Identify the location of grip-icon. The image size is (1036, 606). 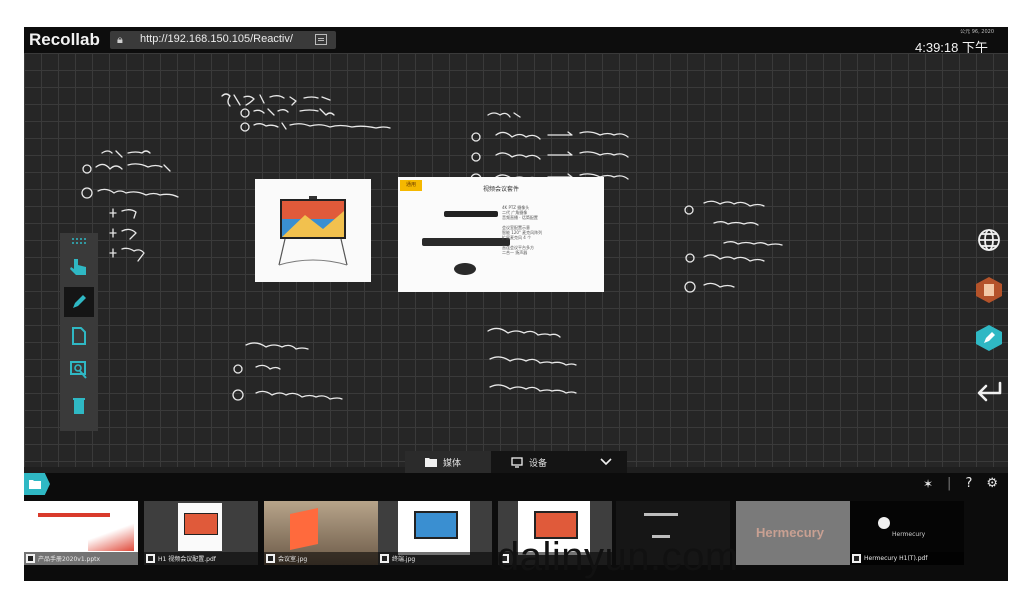
(79, 241).